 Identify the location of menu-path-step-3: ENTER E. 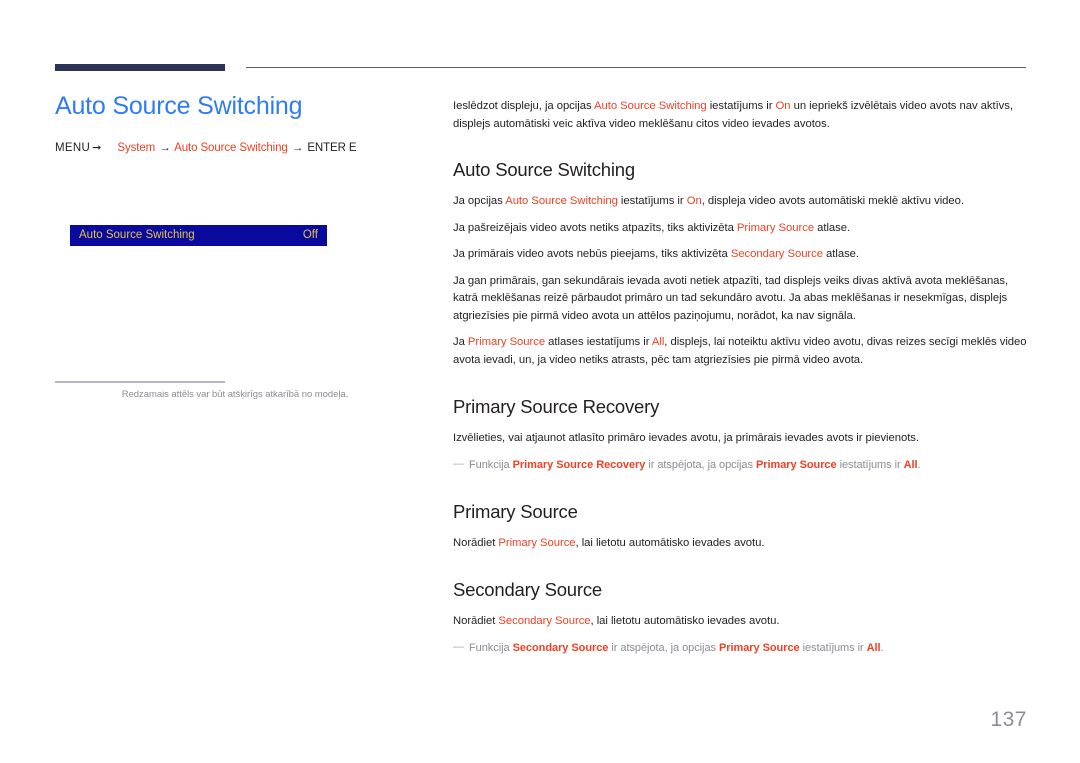
(332, 147).